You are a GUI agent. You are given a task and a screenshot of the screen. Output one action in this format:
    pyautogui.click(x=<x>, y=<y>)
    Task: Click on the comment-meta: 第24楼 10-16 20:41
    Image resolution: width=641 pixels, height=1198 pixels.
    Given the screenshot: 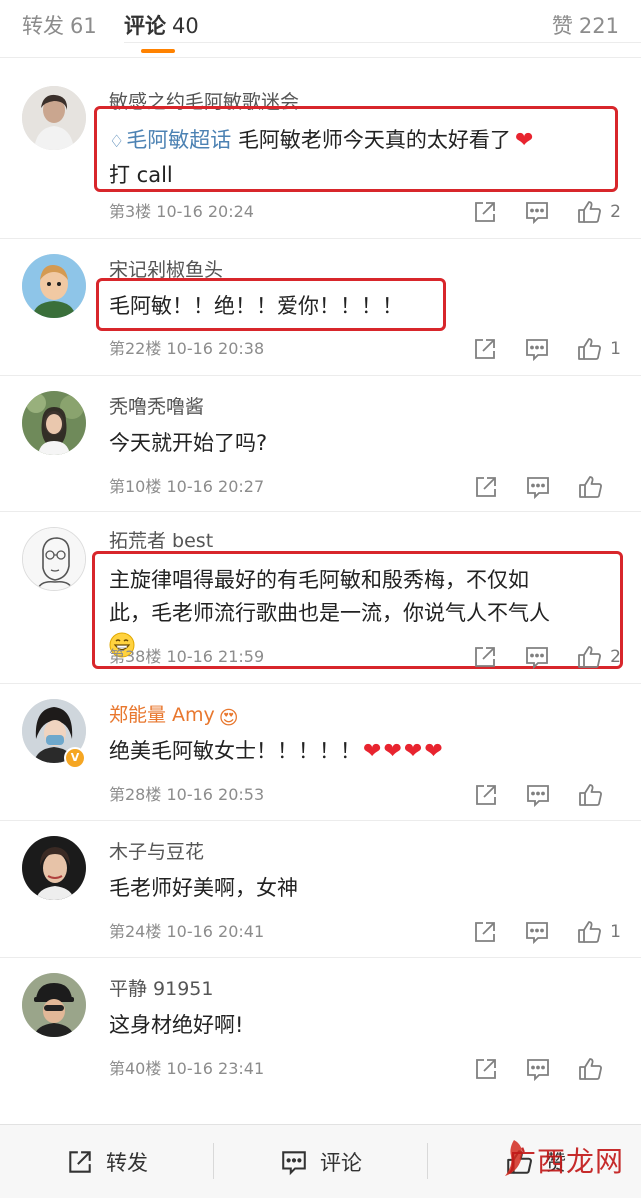 What is the action you would take?
    pyautogui.click(x=186, y=932)
    